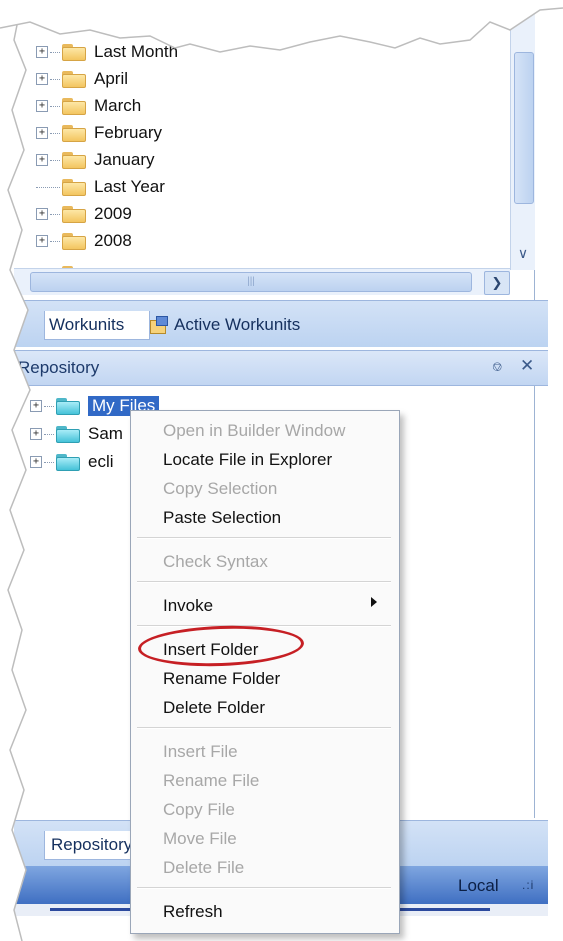  What do you see at coordinates (101, 461) in the screenshot?
I see `tree-item-label: ecli` at bounding box center [101, 461].